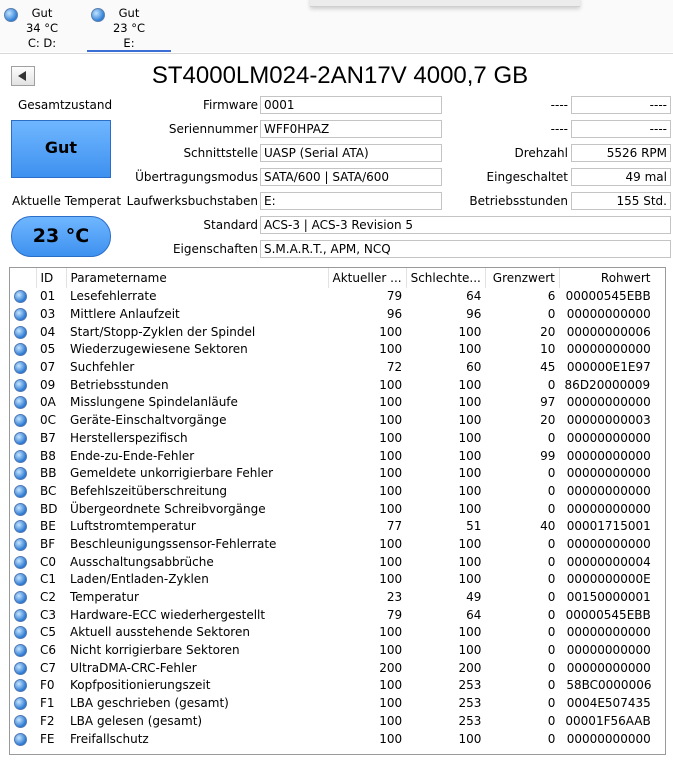  Describe the element at coordinates (336, 297) in the screenshot. I see `table-row: 01 Lesefehlerrate 79 64 6 00000545EBB6` at that location.